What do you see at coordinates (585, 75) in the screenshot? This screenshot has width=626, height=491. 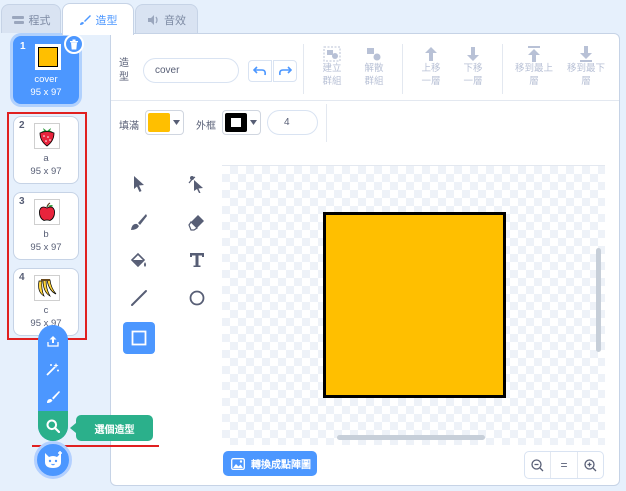 I see `back-label: 移到最下層` at bounding box center [585, 75].